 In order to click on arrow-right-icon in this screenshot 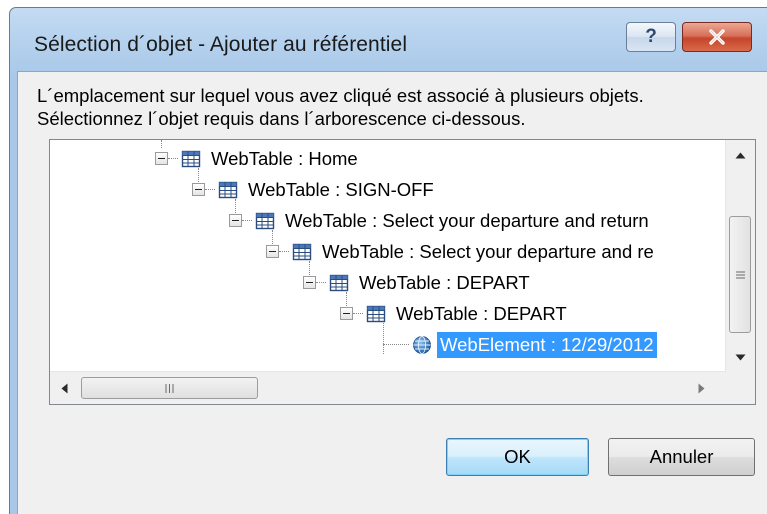, I will do `click(701, 388)`.